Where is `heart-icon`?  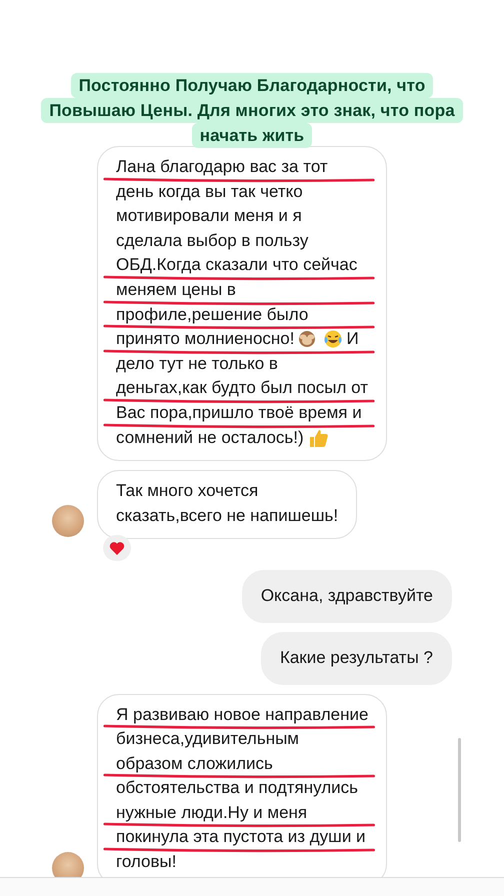
heart-icon is located at coordinates (117, 548).